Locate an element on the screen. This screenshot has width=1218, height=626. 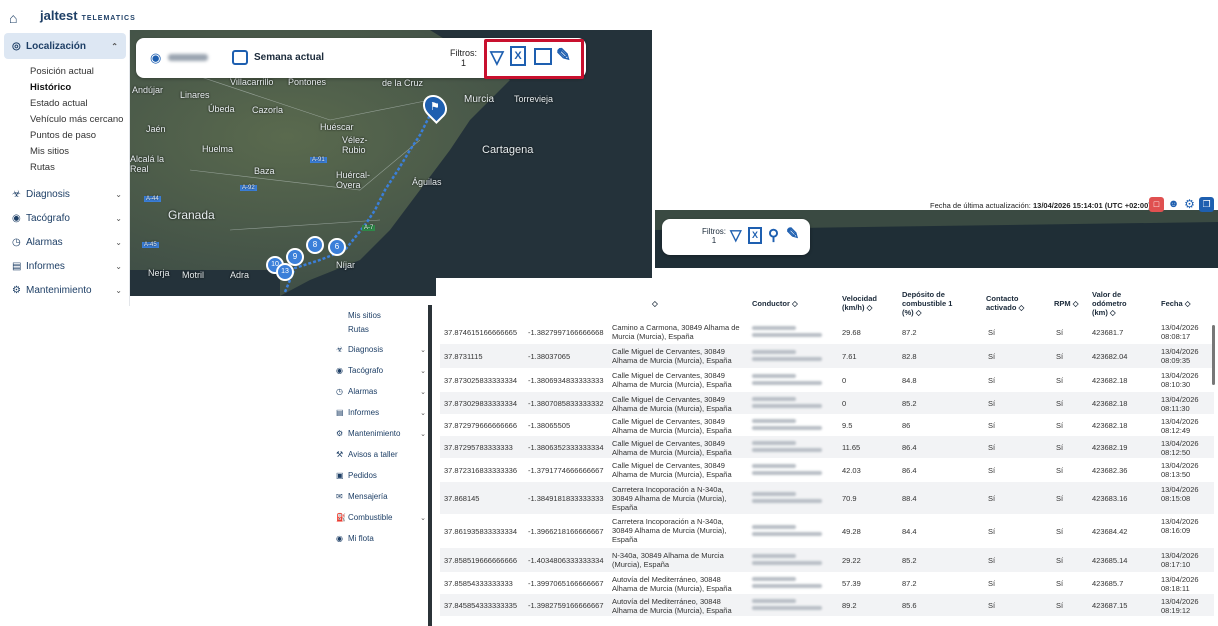
period-selector: Semana actual is located at coordinates (289, 57).